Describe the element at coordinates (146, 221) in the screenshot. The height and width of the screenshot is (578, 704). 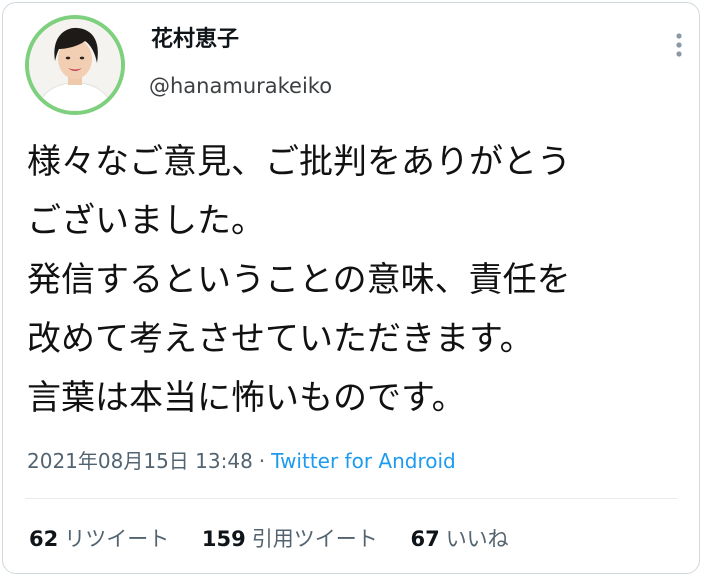
I see `tweet-text-line: ございました。` at that location.